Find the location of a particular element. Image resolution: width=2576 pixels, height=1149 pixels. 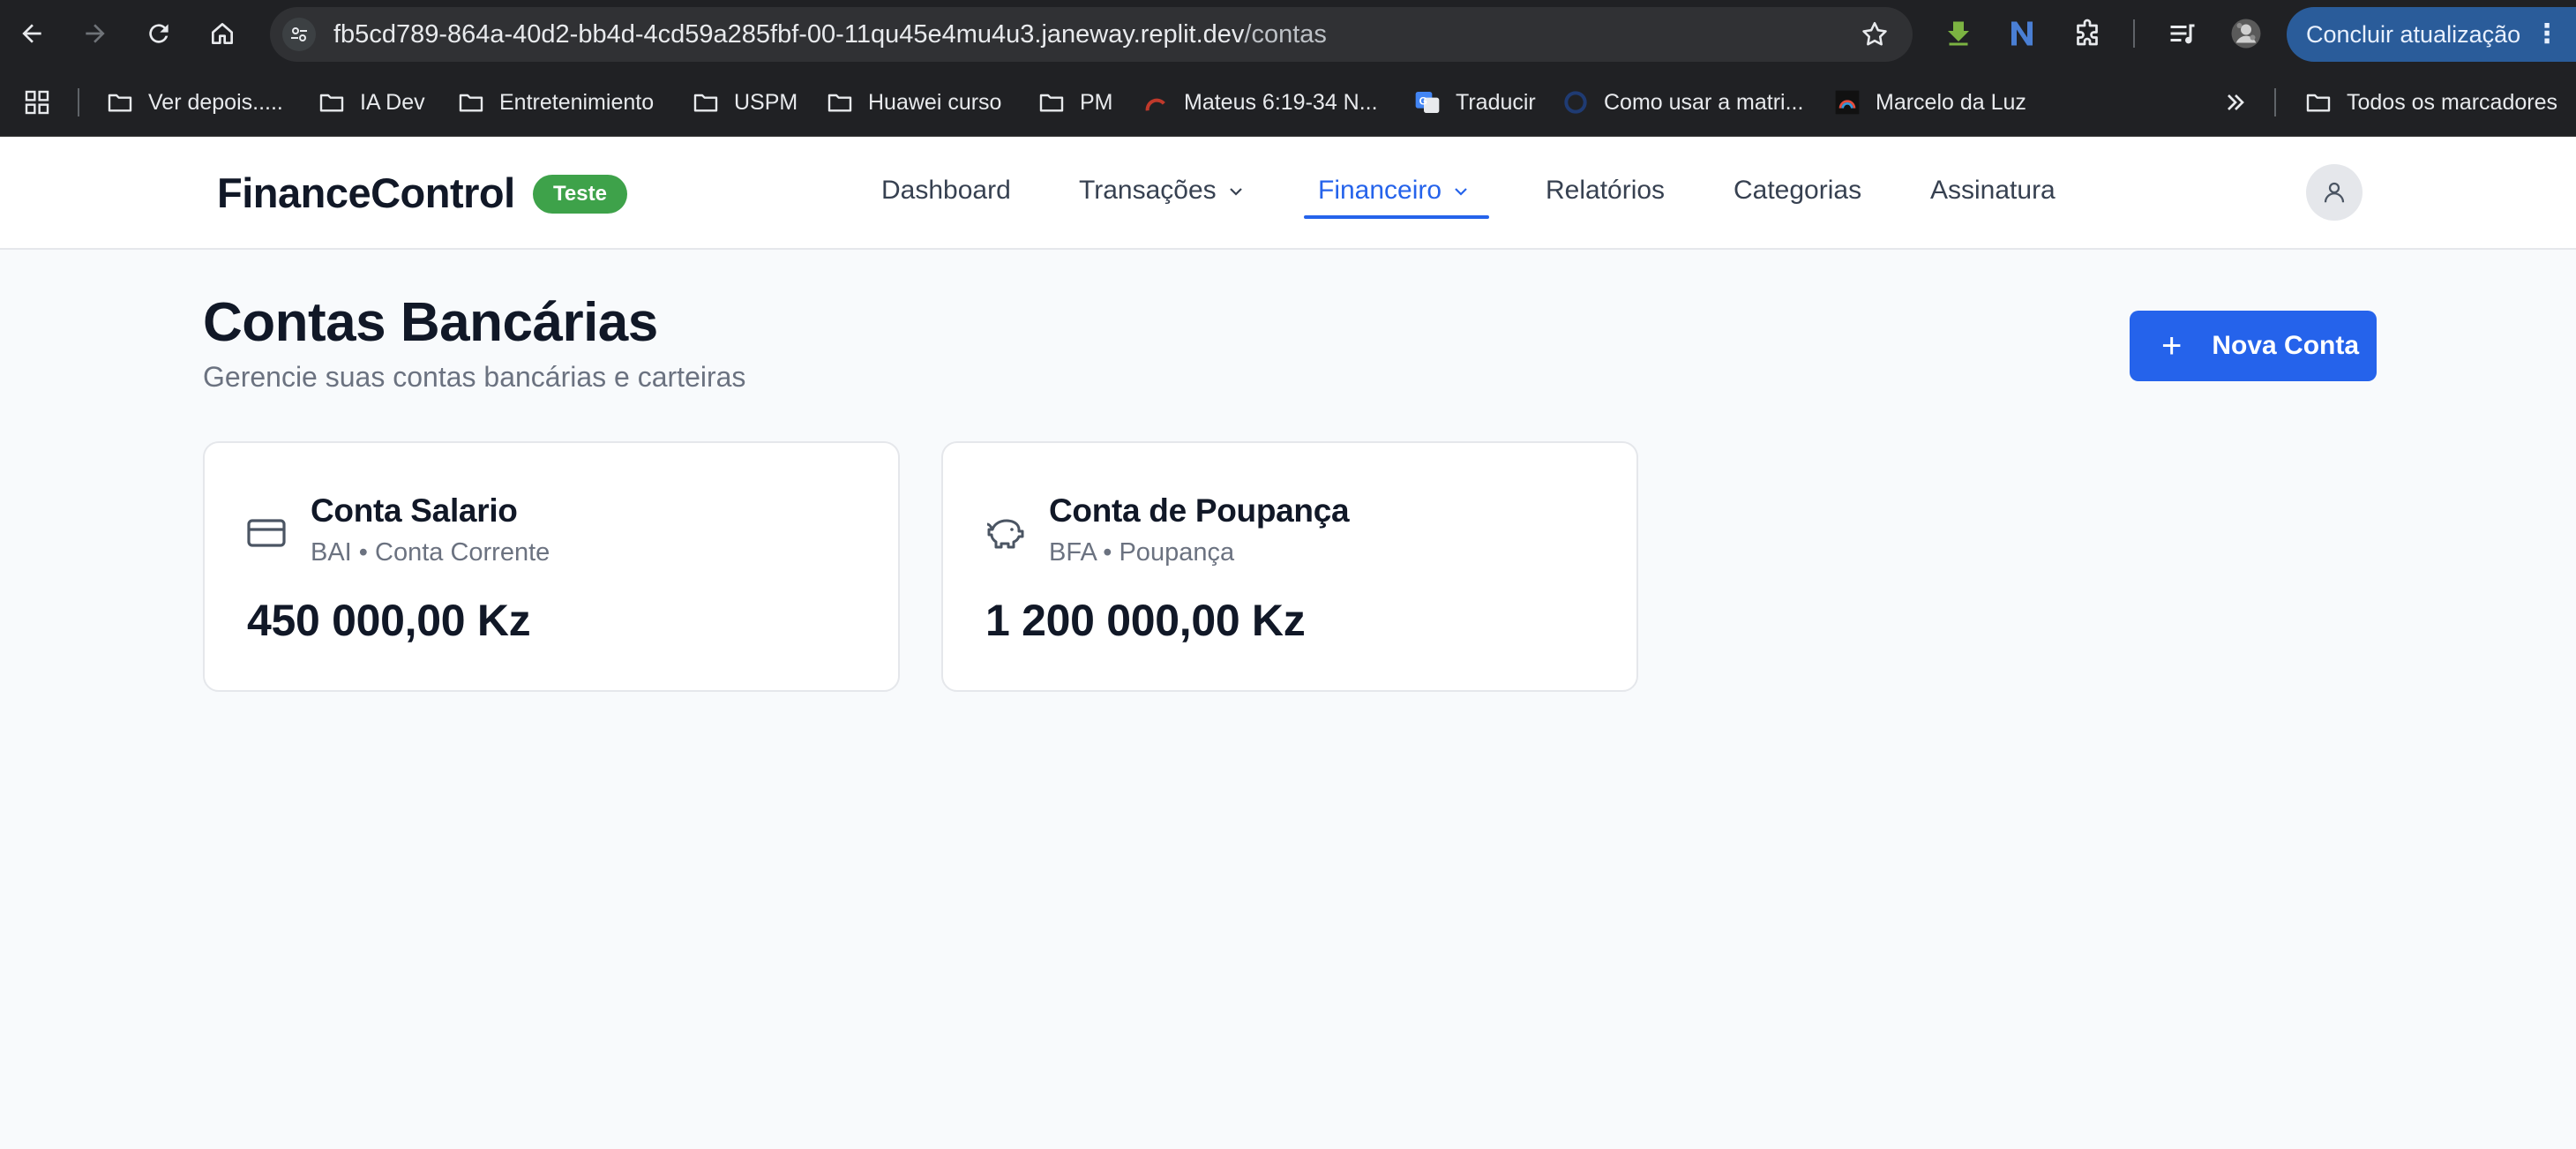

bookmark-label: IA Dev is located at coordinates (393, 102).